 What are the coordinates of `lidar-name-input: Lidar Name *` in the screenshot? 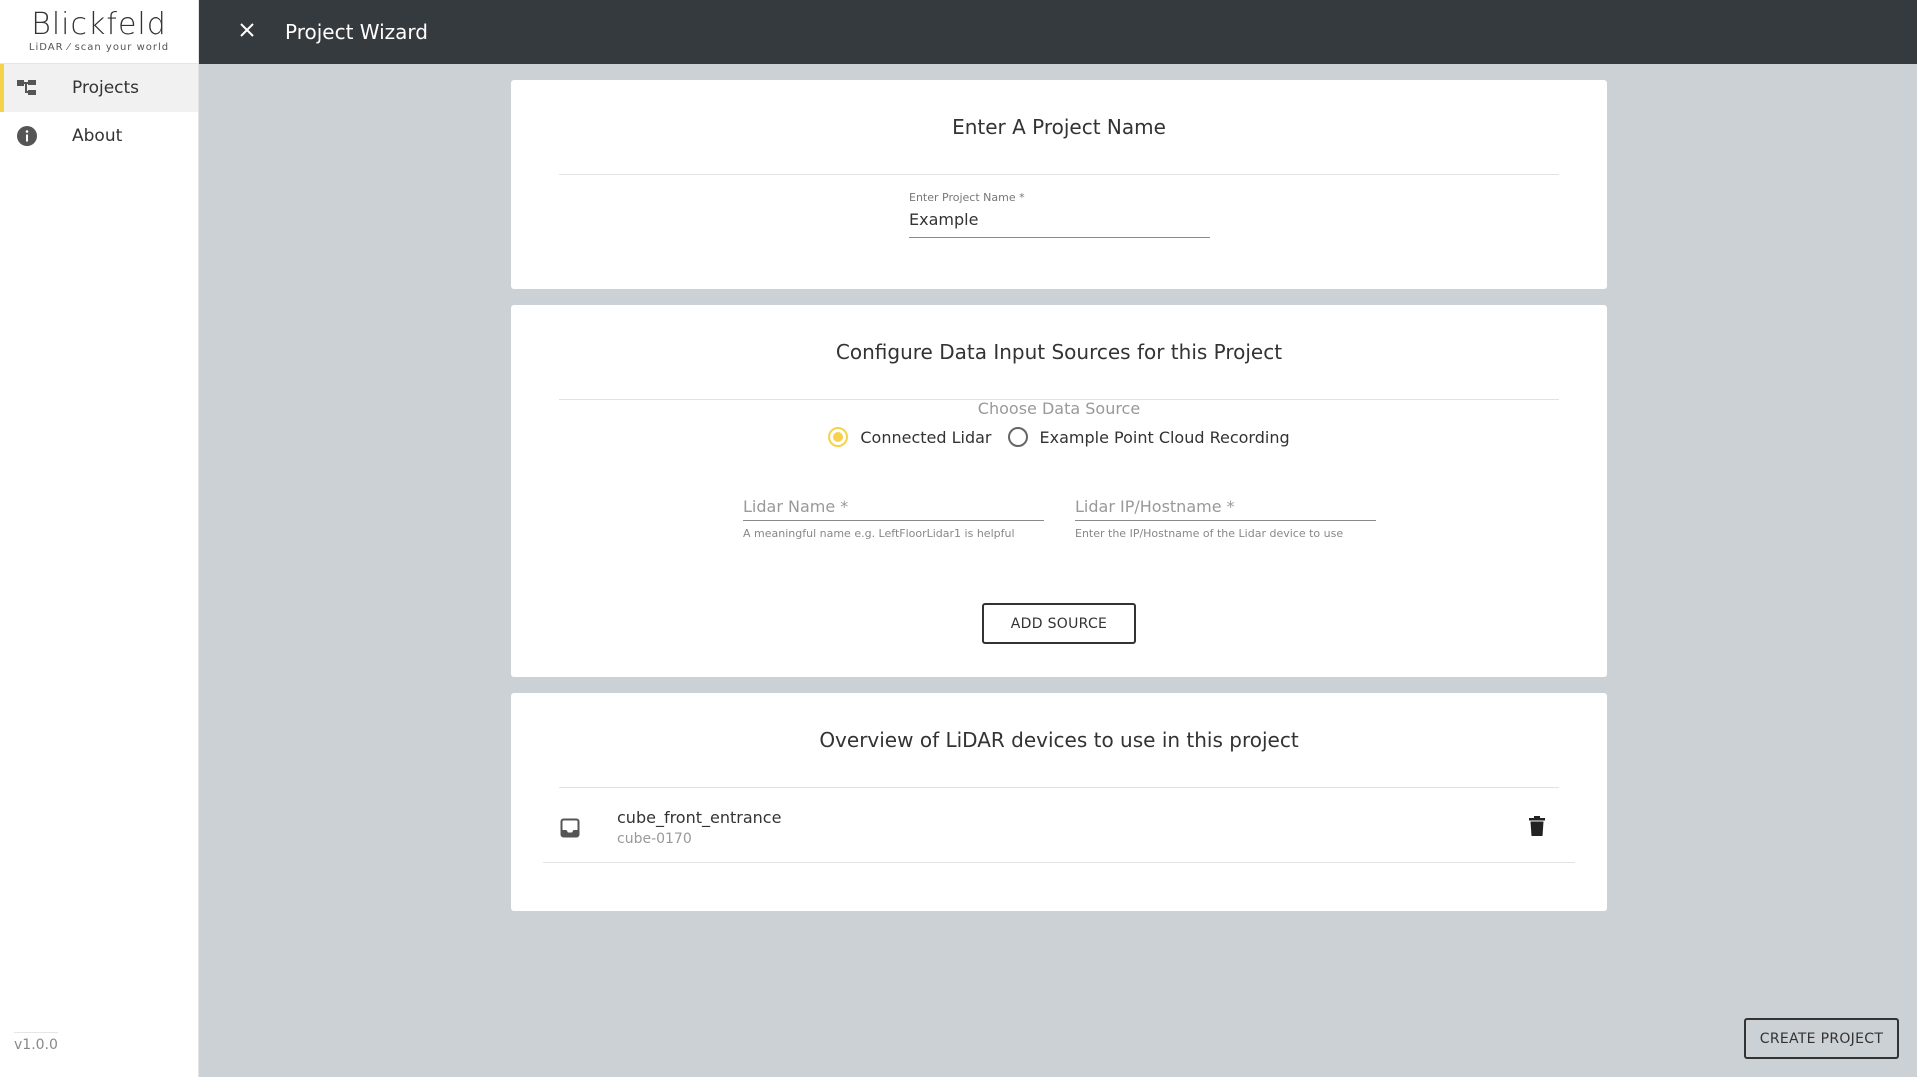 It's located at (893, 507).